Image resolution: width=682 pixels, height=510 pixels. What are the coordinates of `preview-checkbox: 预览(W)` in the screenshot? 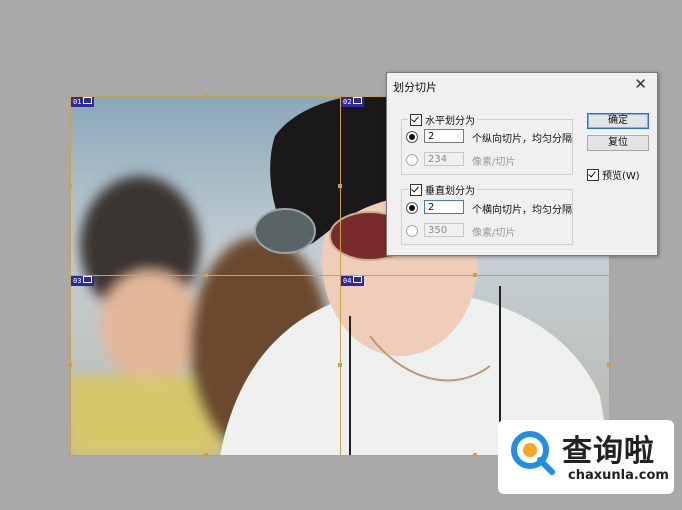 It's located at (613, 174).